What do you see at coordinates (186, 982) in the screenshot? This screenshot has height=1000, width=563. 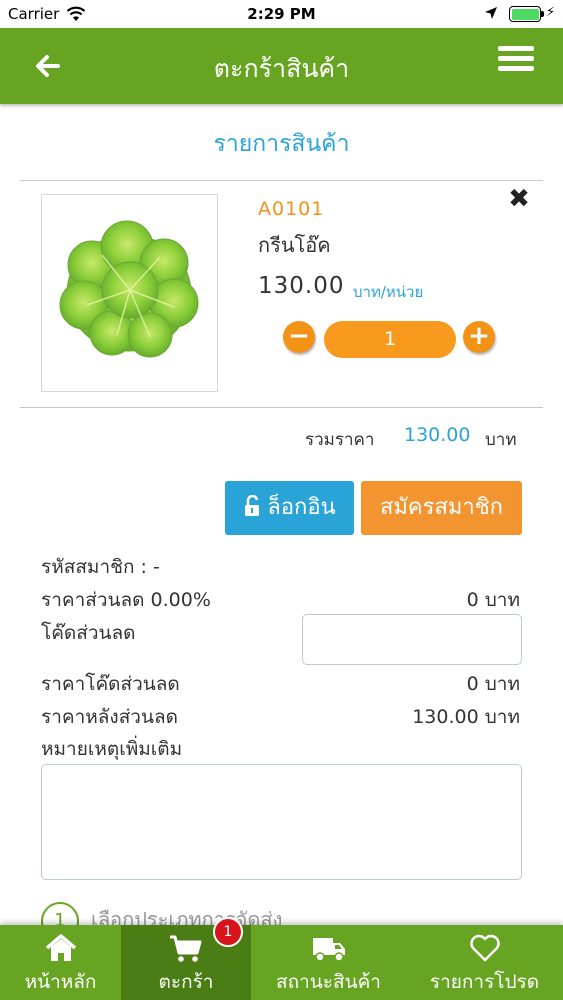 I see `tab-cart-label: ตะกร้า` at bounding box center [186, 982].